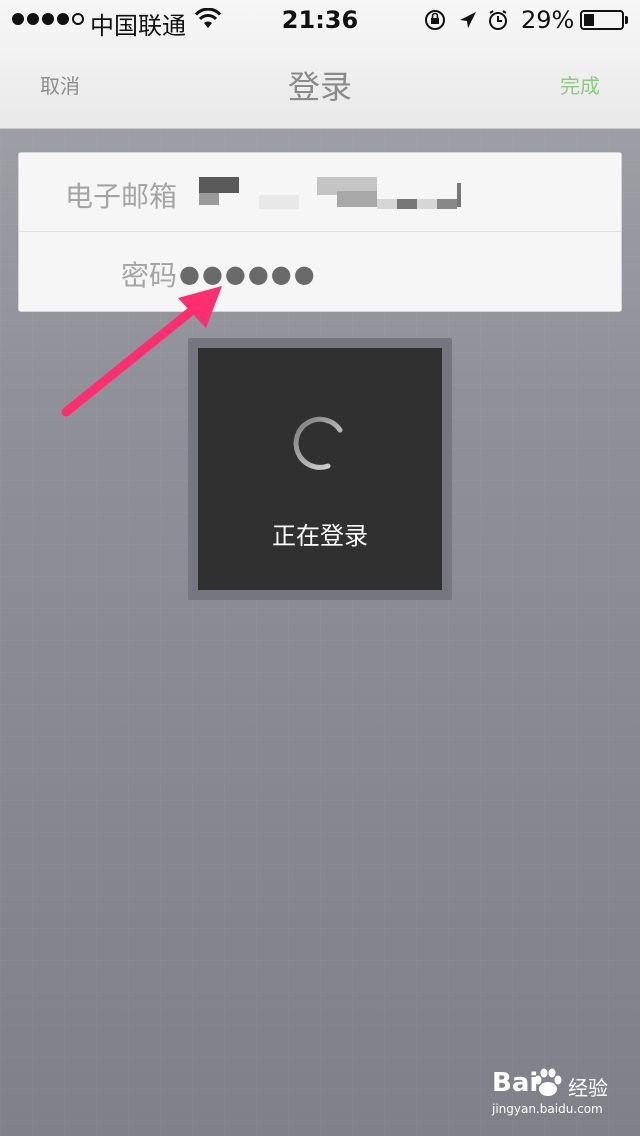 The height and width of the screenshot is (1136, 640). I want to click on watermark-url: jingyan.baidu.com, so click(547, 1109).